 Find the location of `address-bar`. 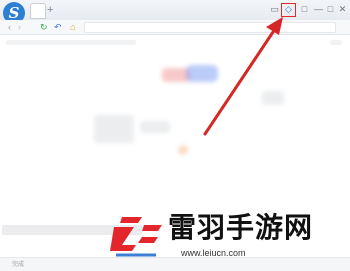

address-bar is located at coordinates (210, 27).